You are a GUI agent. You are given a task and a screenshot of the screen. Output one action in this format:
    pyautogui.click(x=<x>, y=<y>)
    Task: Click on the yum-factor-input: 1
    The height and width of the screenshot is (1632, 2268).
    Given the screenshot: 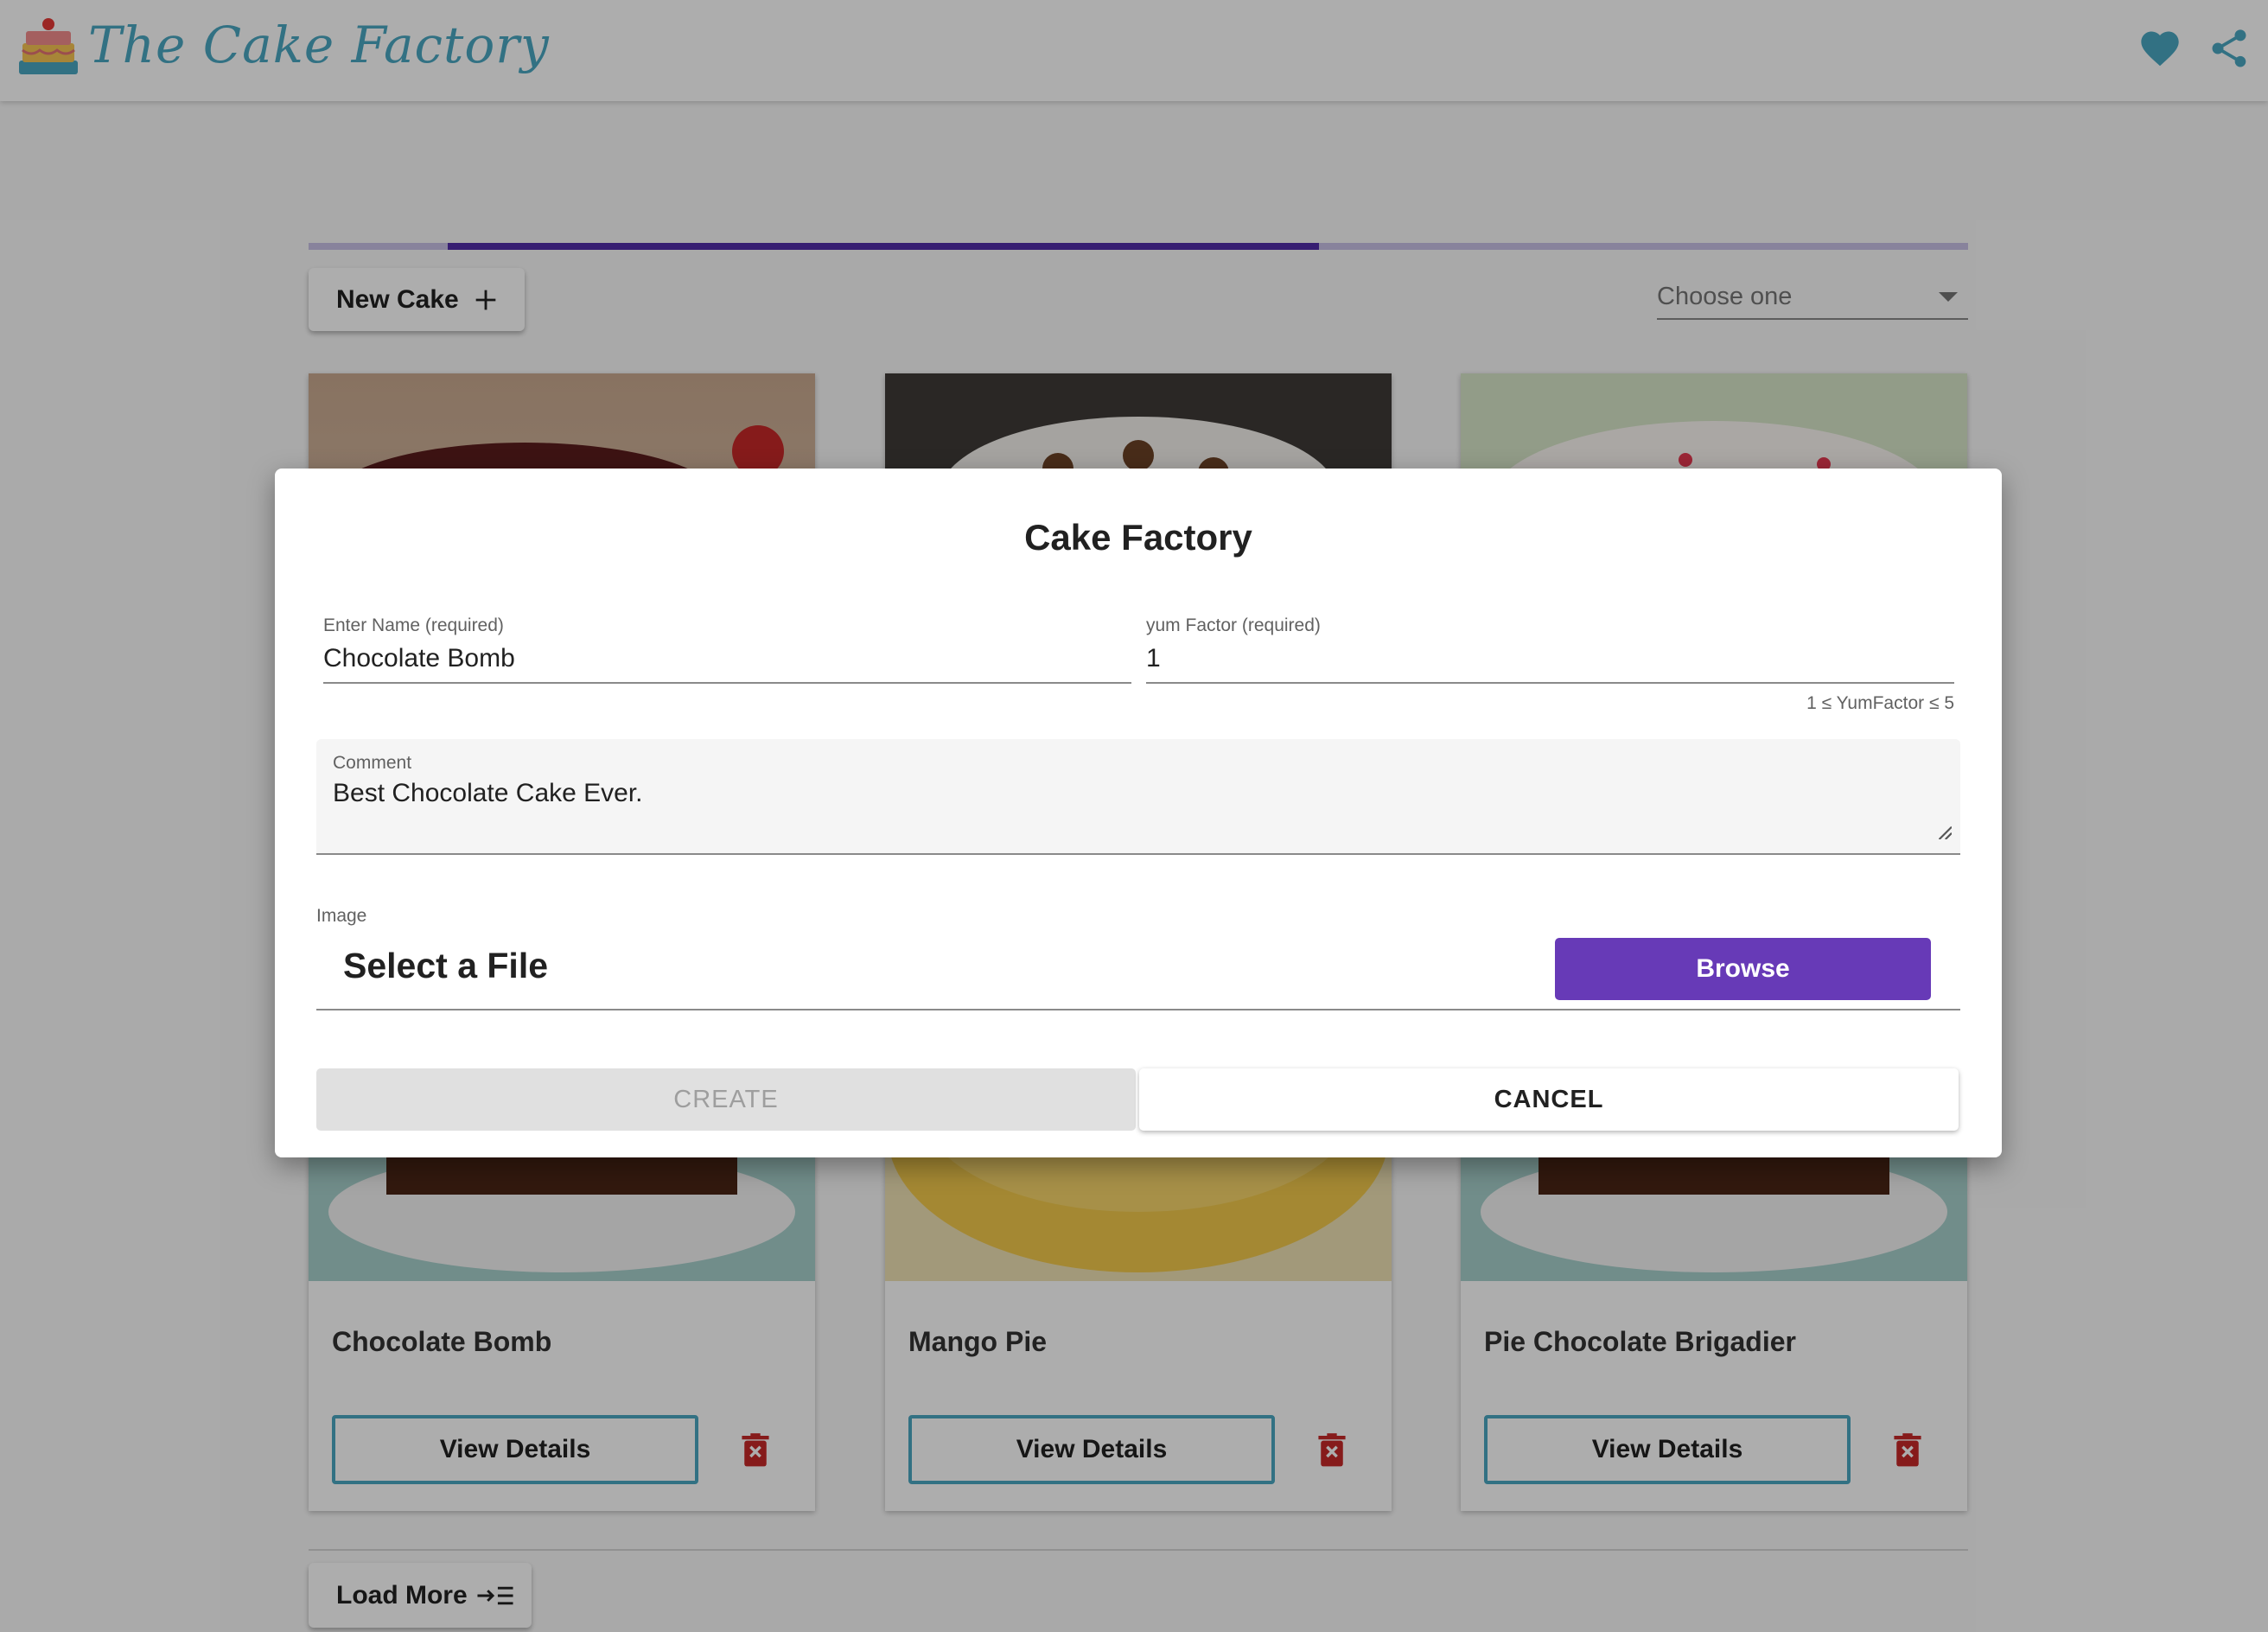 What is the action you would take?
    pyautogui.click(x=1153, y=659)
    